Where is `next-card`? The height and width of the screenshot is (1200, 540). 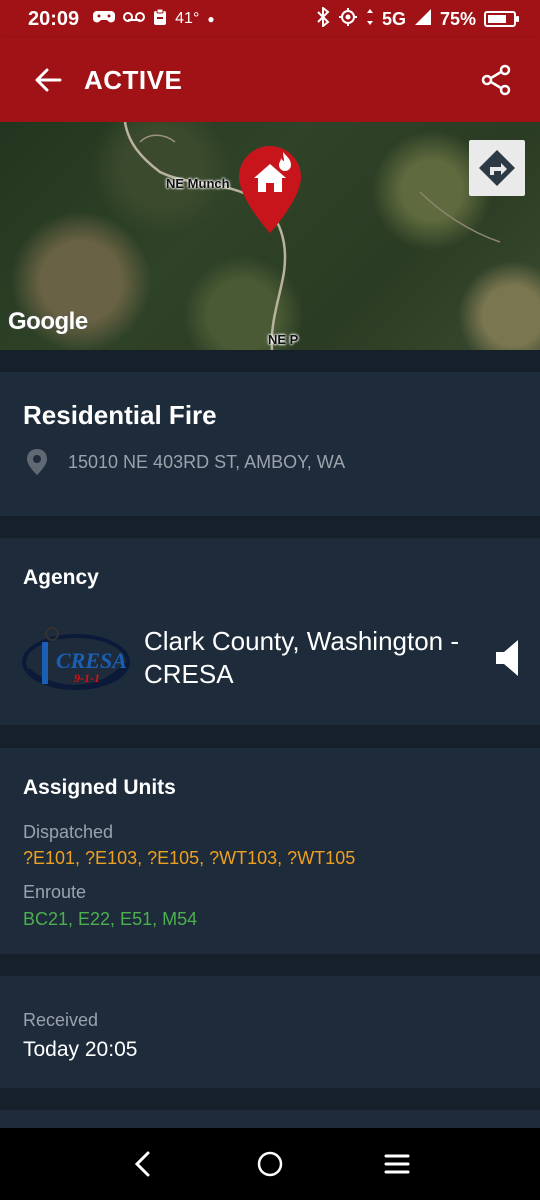
next-card is located at coordinates (270, 1119).